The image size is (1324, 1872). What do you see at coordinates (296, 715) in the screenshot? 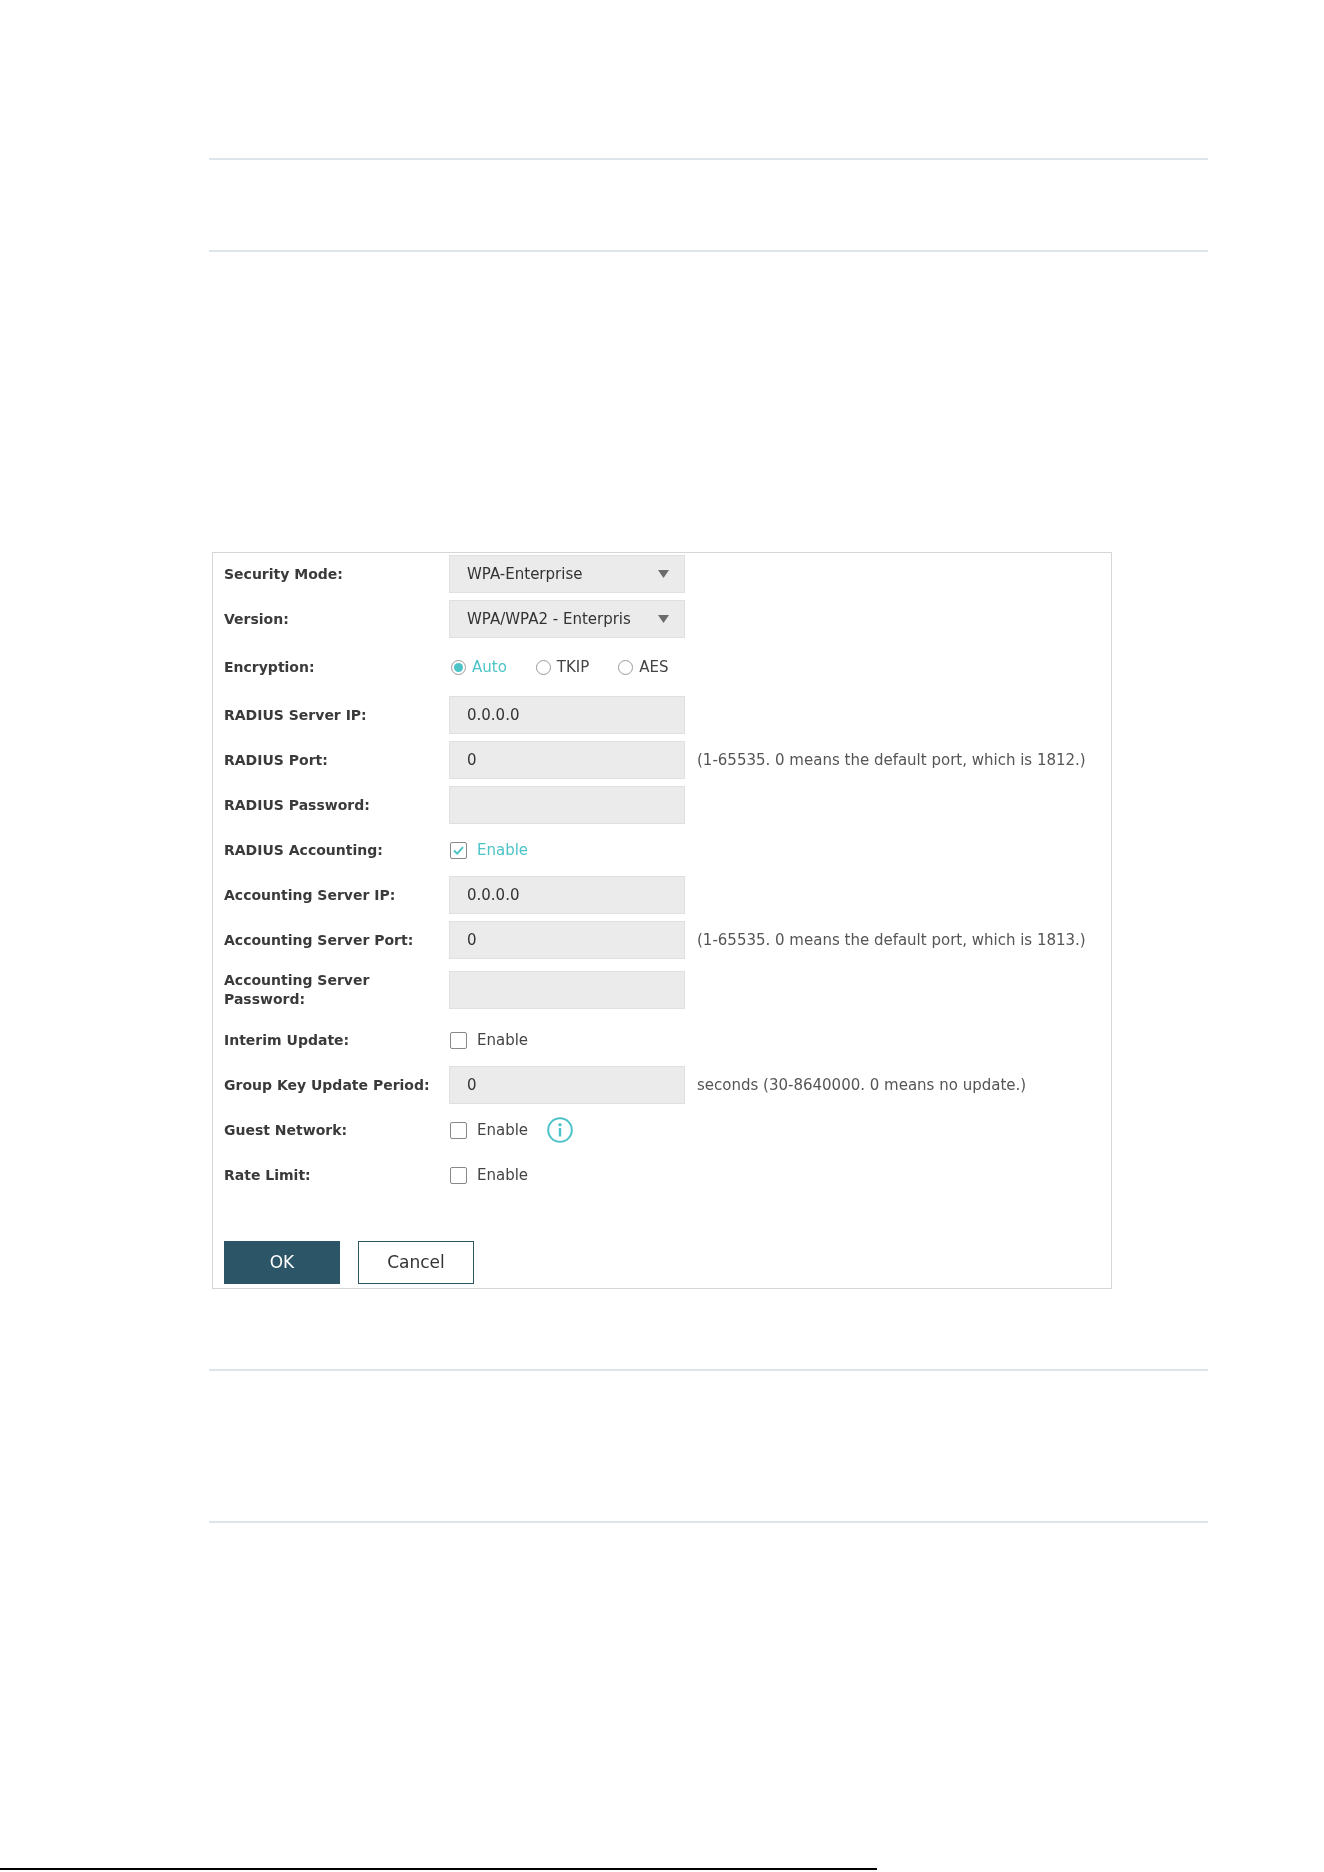
I see `field-label: RADIUS Server IP:` at bounding box center [296, 715].